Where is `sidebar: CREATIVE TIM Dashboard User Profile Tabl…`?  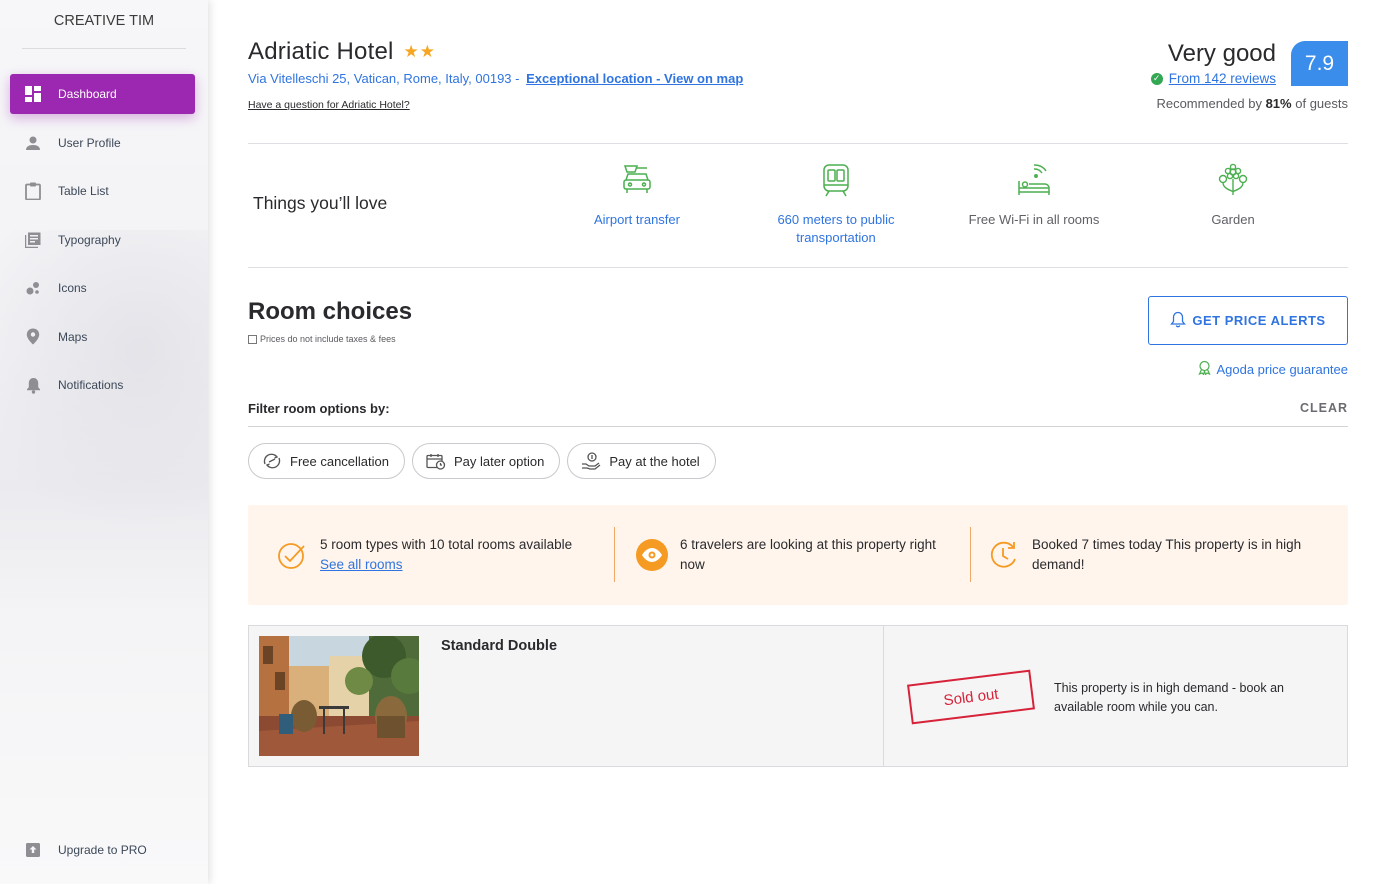
sidebar: CREATIVE TIM Dashboard User Profile Tabl… is located at coordinates (104, 442).